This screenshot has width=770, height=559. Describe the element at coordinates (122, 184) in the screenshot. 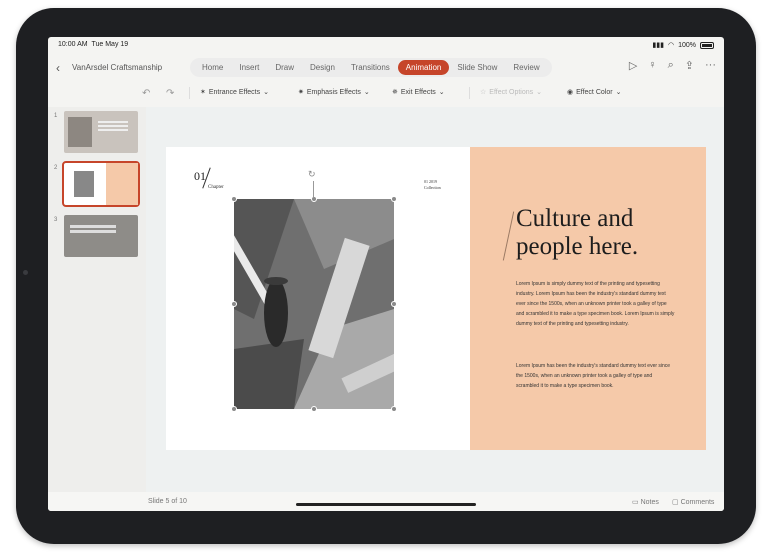

I see `thumb-panel` at that location.